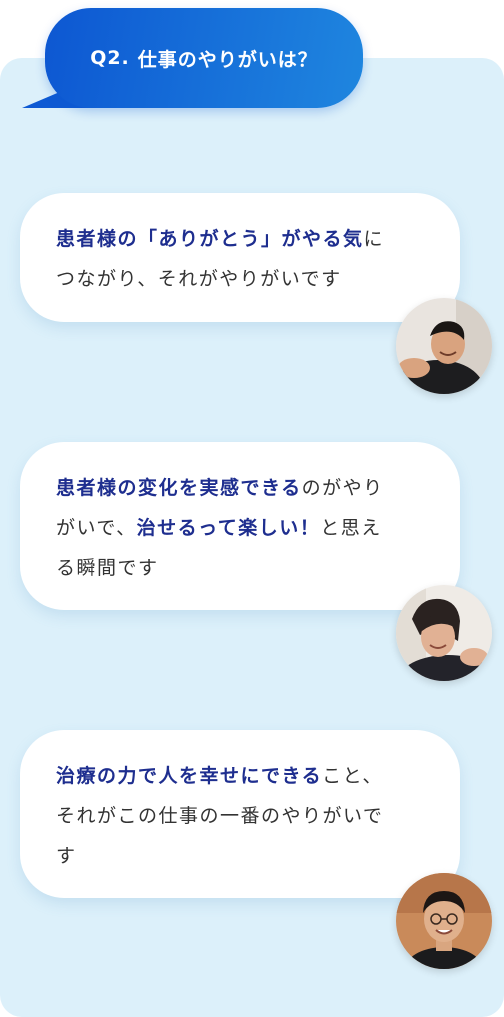 This screenshot has height=1017, width=504. Describe the element at coordinates (96, 528) in the screenshot. I see `answer-text-segment: がいで、` at that location.